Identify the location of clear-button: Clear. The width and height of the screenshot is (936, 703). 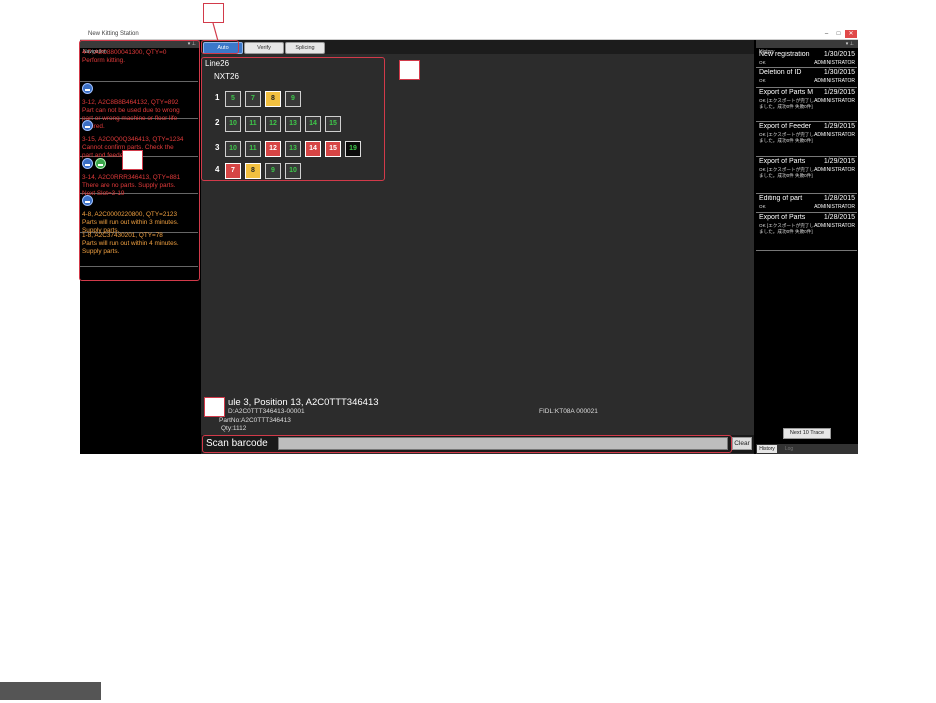
(742, 443).